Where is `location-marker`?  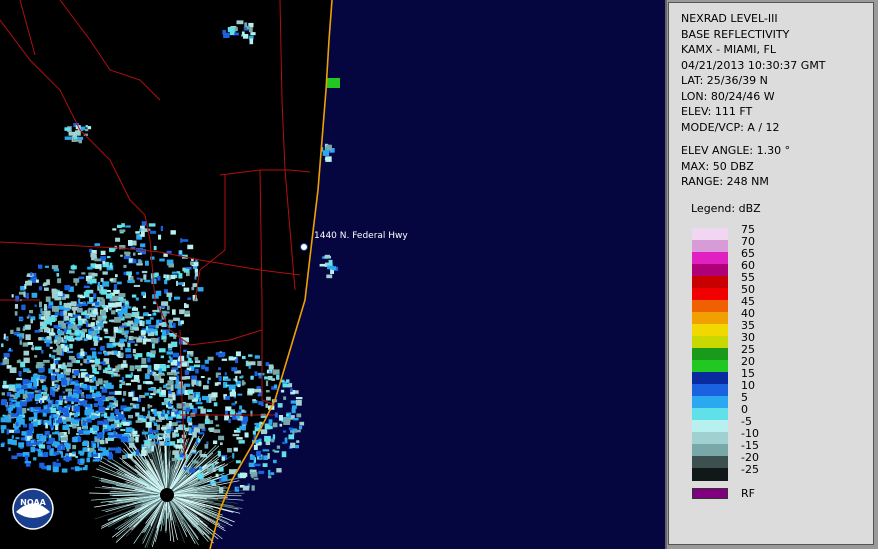 location-marker is located at coordinates (304, 247).